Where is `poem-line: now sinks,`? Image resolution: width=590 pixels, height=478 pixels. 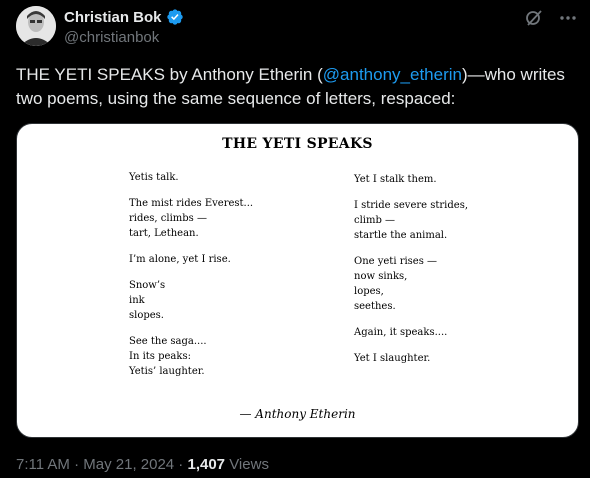 poem-line: now sinks, is located at coordinates (381, 276).